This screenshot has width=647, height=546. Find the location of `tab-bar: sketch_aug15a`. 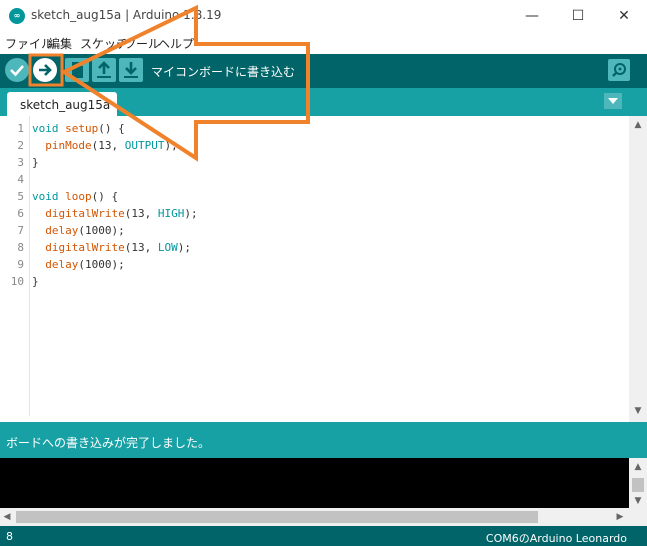

tab-bar: sketch_aug15a is located at coordinates (323, 103).